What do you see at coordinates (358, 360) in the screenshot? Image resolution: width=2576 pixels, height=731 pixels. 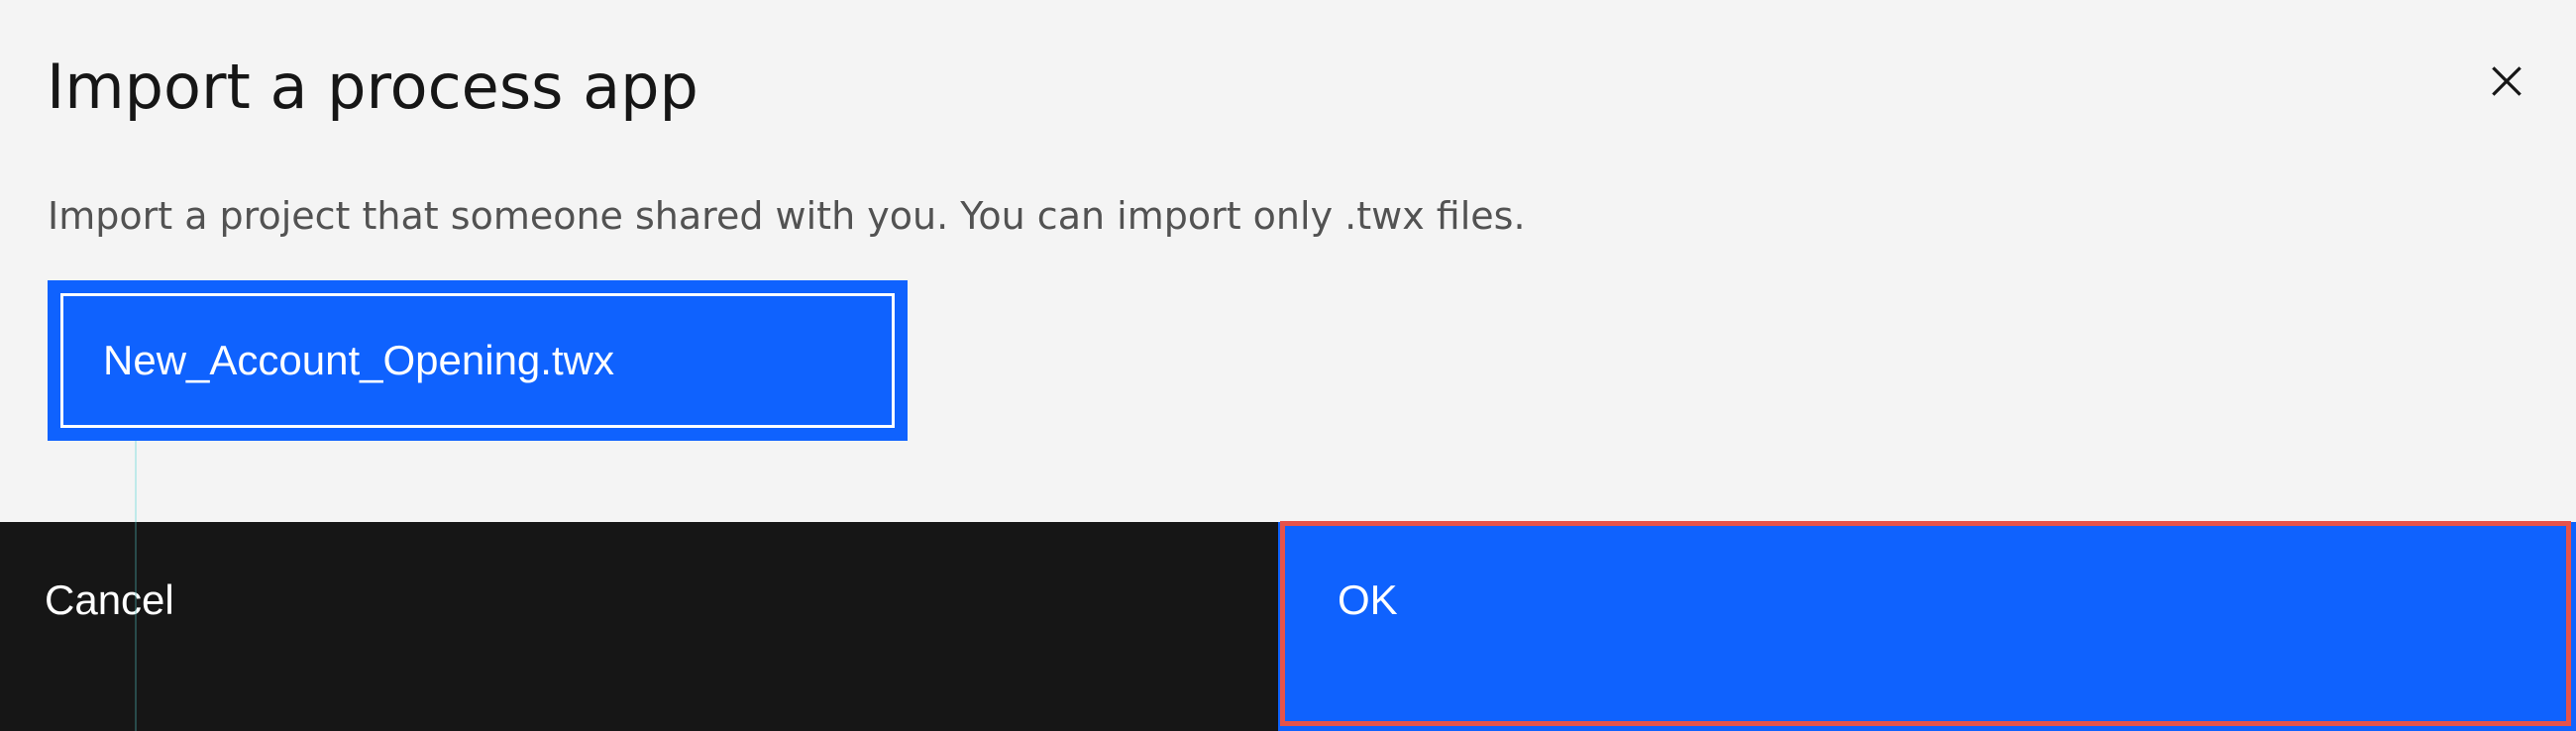 I see `selected-file-name: New_Account_Opening.twx` at bounding box center [358, 360].